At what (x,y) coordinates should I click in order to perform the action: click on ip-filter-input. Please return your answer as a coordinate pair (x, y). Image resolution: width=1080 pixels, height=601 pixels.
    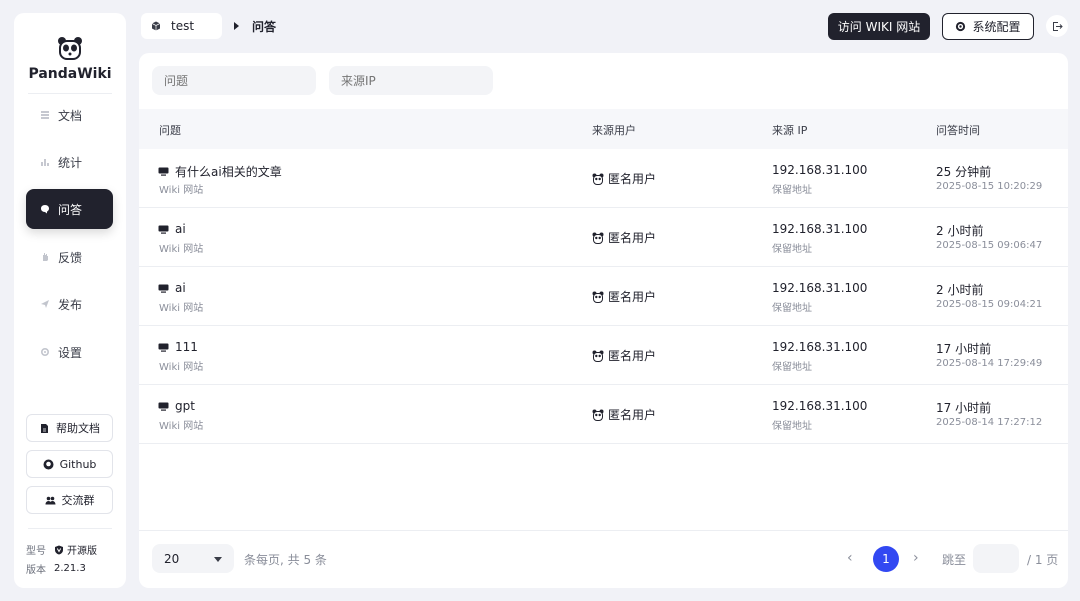
    Looking at the image, I should click on (411, 80).